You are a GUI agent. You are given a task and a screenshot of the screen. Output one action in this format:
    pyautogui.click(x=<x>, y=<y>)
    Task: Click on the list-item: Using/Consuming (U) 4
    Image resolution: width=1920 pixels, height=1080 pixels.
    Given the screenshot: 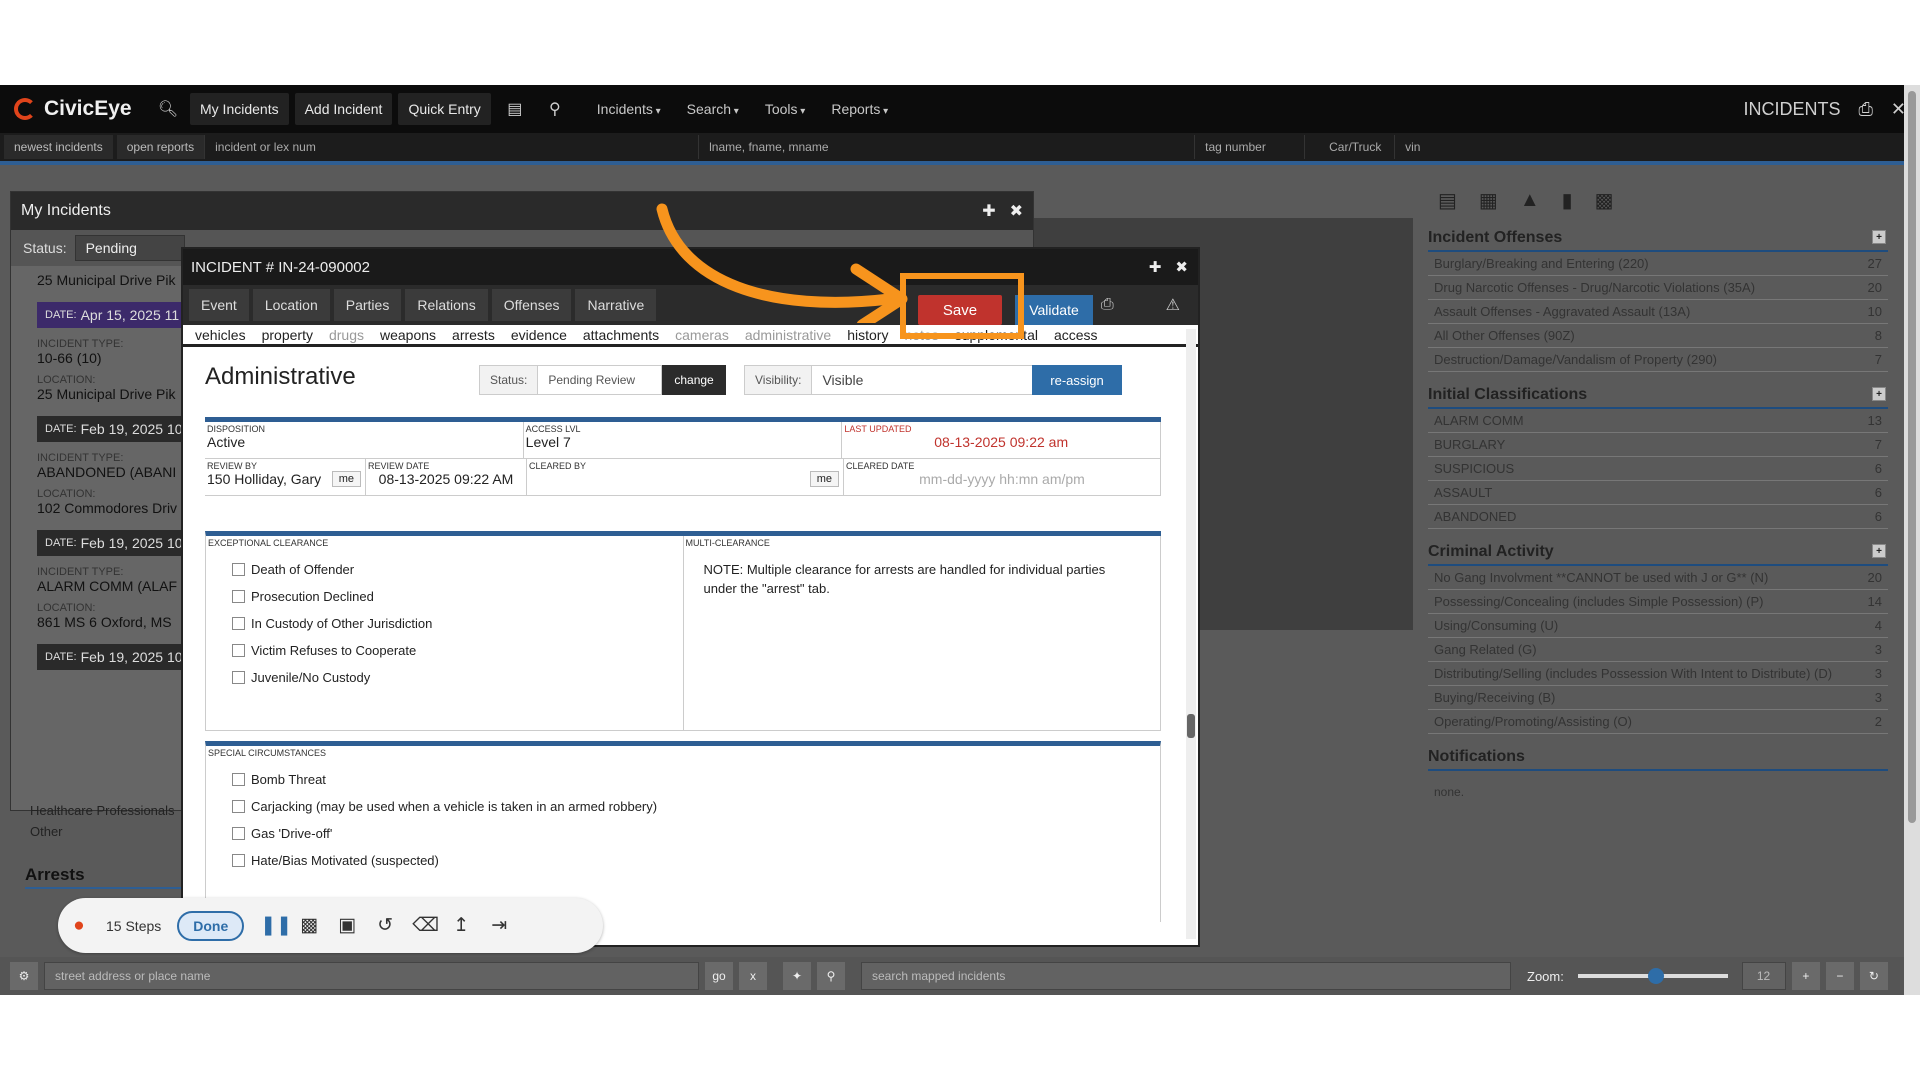 What is the action you would take?
    pyautogui.click(x=1658, y=626)
    